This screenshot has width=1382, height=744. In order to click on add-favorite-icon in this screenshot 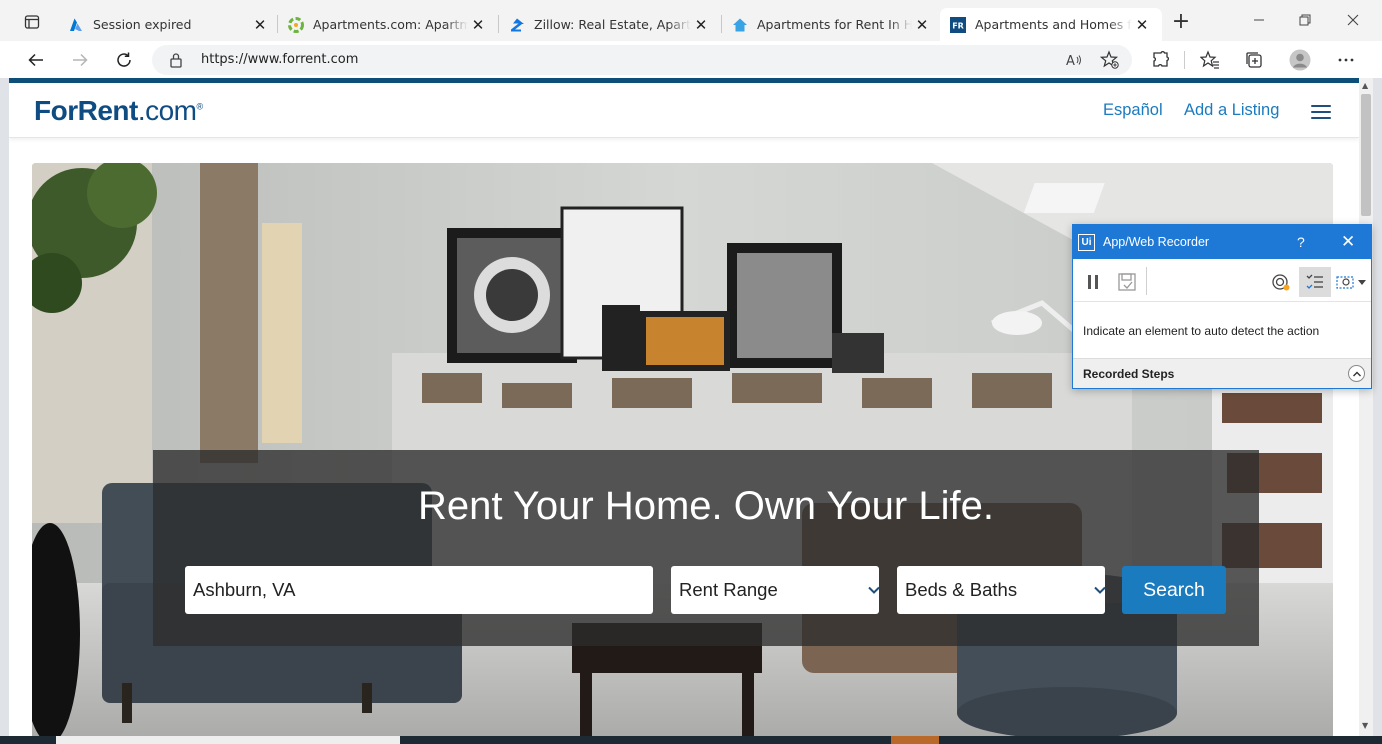, I will do `click(1110, 60)`.